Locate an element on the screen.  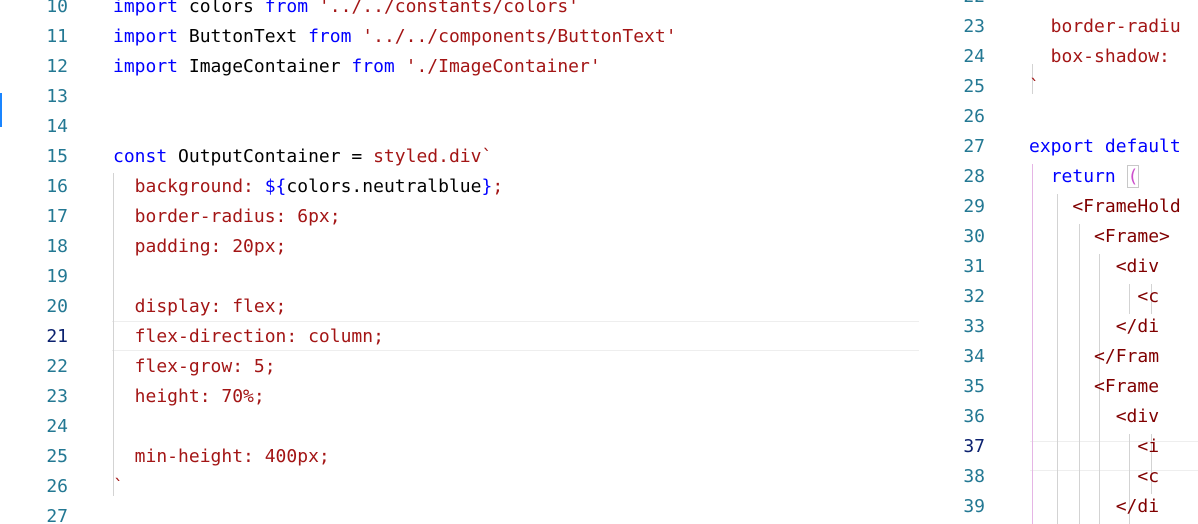
line-number: 14 is located at coordinates (57, 126).